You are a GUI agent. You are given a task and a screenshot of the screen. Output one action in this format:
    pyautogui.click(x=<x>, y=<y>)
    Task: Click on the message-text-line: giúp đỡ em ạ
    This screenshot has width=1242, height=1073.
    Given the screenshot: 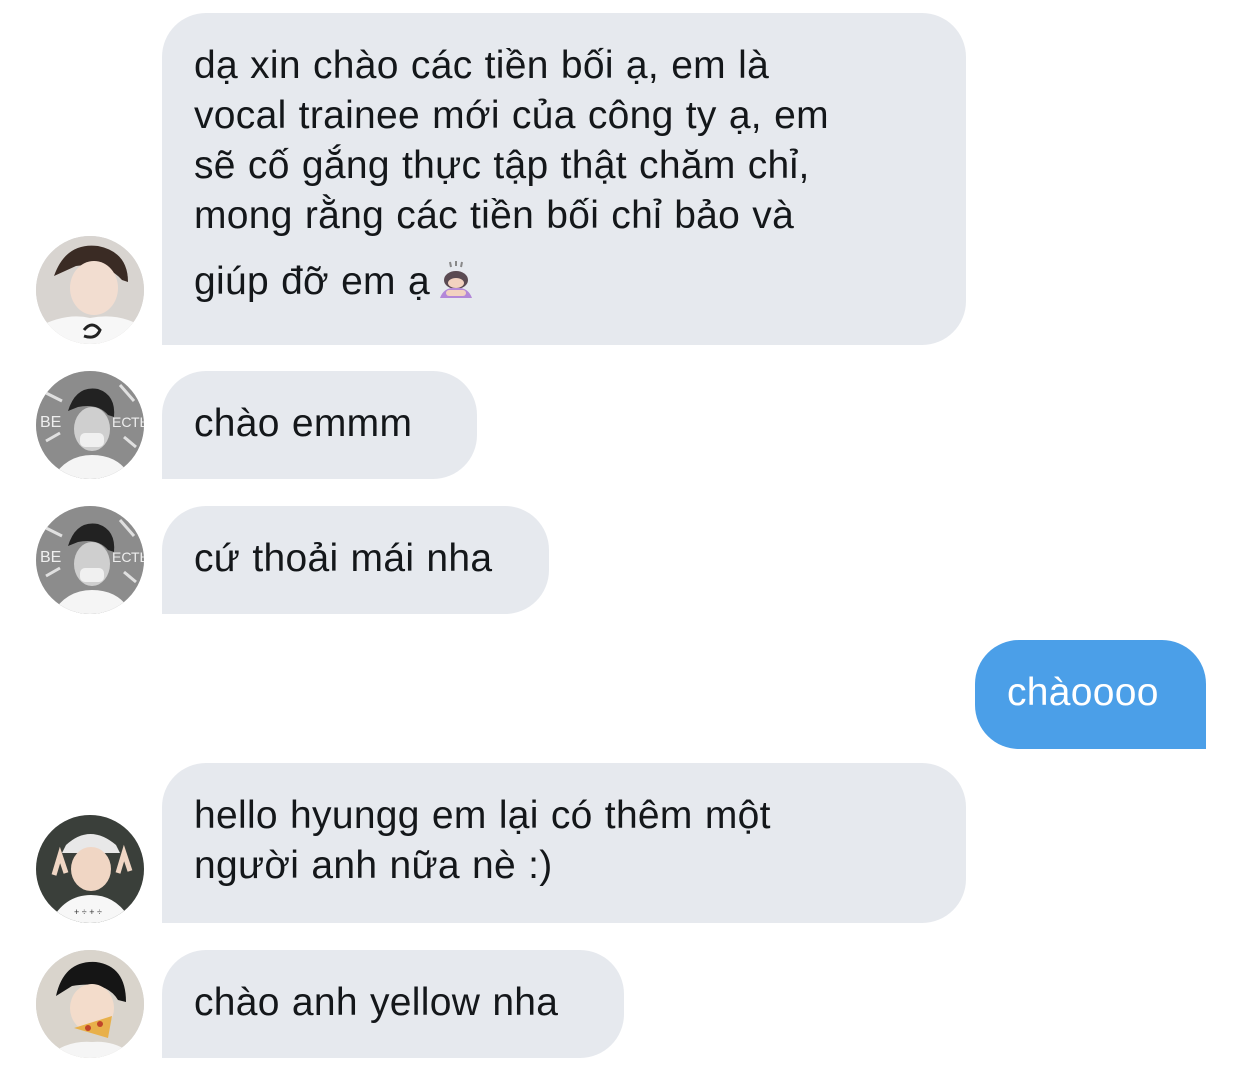 What is the action you would take?
    pyautogui.click(x=312, y=281)
    